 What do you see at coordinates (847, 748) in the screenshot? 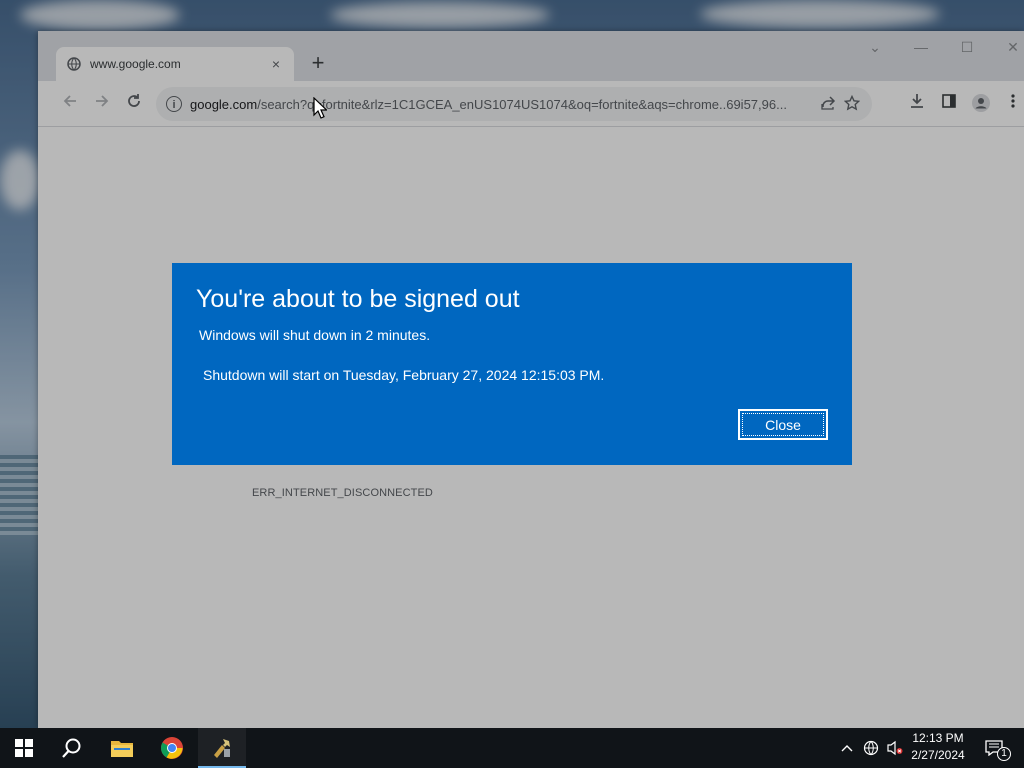
I see `show-hidden-icons-chevron-icon` at bounding box center [847, 748].